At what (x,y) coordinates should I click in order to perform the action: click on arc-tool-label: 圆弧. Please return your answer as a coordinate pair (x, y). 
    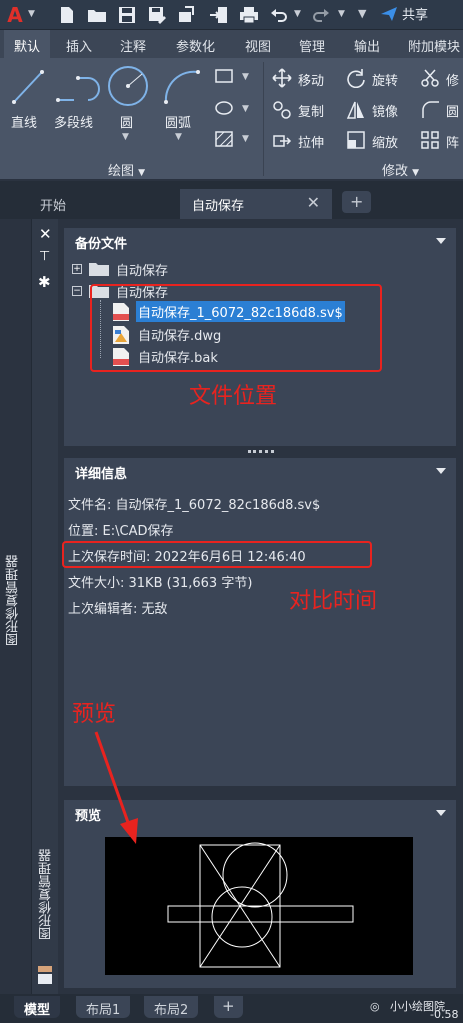
    Looking at the image, I should click on (178, 121).